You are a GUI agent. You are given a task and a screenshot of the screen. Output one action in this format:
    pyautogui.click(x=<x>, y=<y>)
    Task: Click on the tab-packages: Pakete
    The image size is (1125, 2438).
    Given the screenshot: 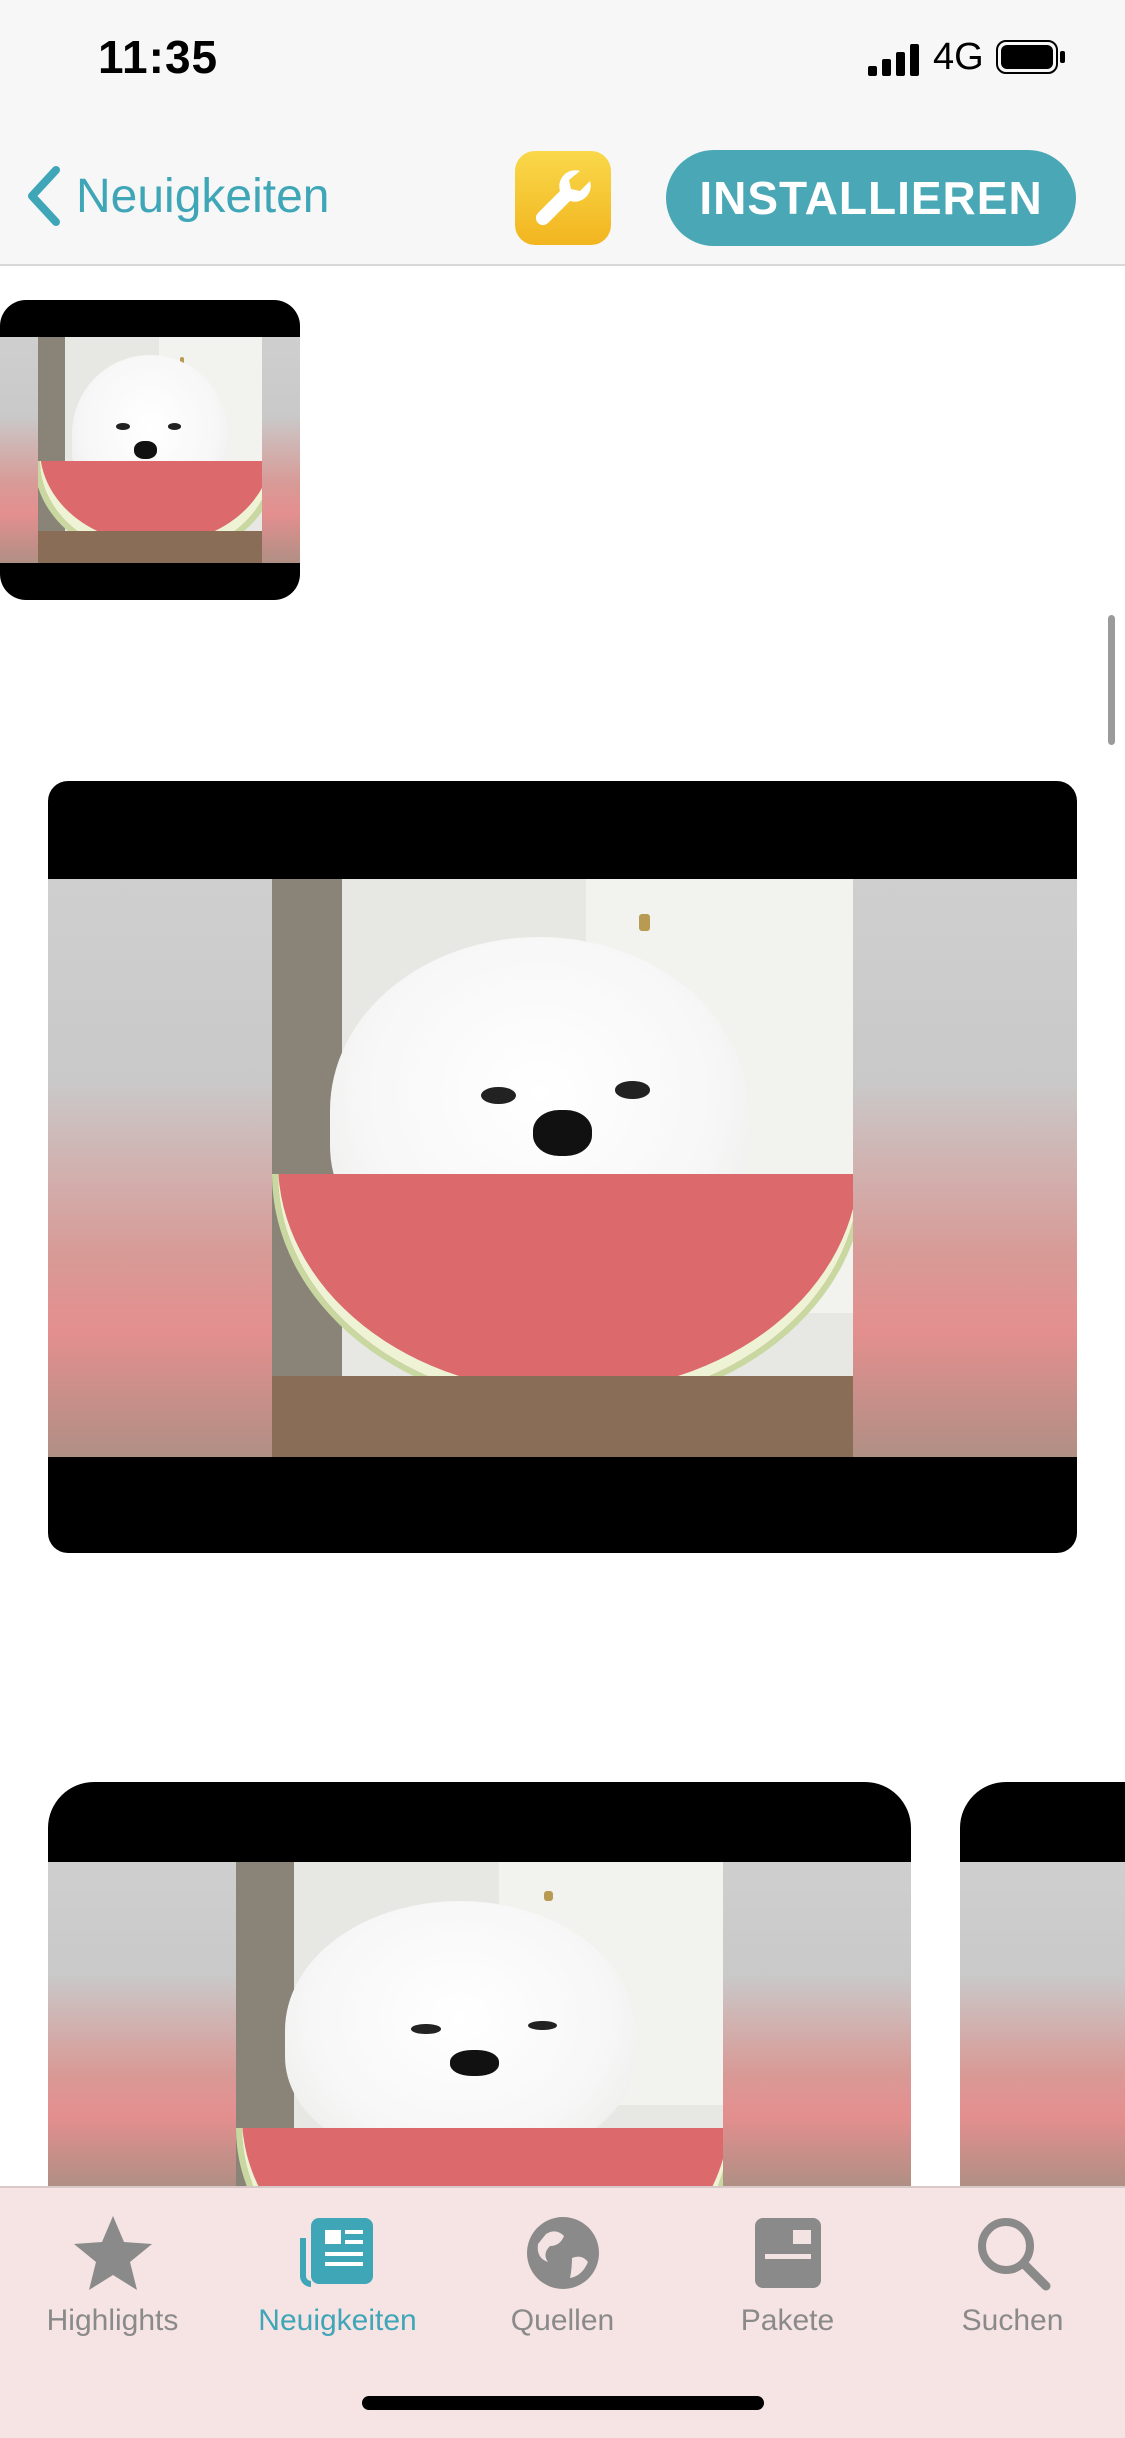 What is the action you would take?
    pyautogui.click(x=787, y=2283)
    